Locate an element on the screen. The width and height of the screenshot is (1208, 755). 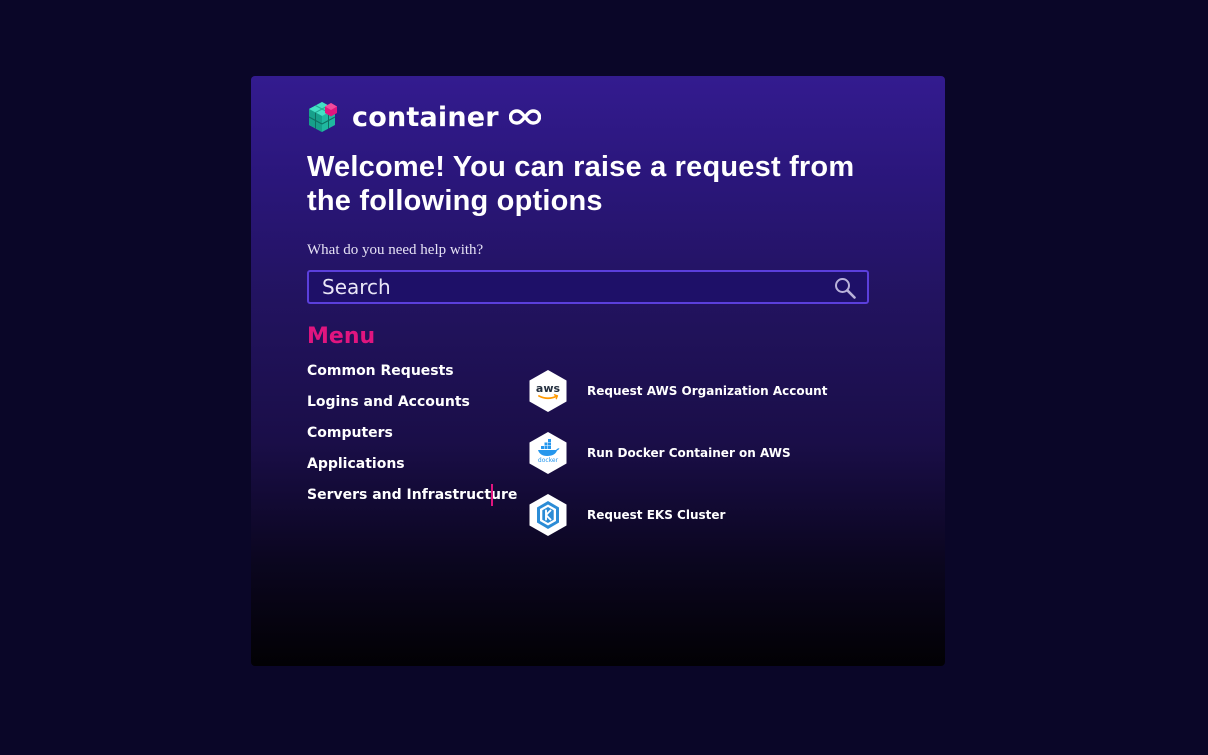
option-run-docker-container-on-aws: docker Run Docker Container on AWS is located at coordinates (677, 453).